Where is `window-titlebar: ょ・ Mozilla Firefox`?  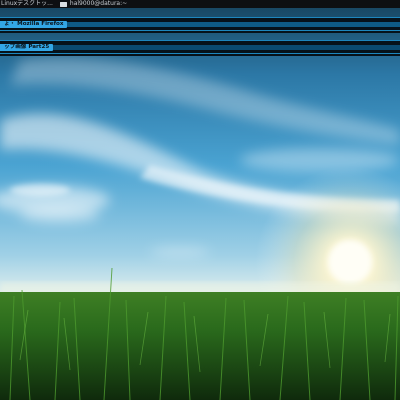 window-titlebar: ょ・ Mozilla Firefox is located at coordinates (200, 24).